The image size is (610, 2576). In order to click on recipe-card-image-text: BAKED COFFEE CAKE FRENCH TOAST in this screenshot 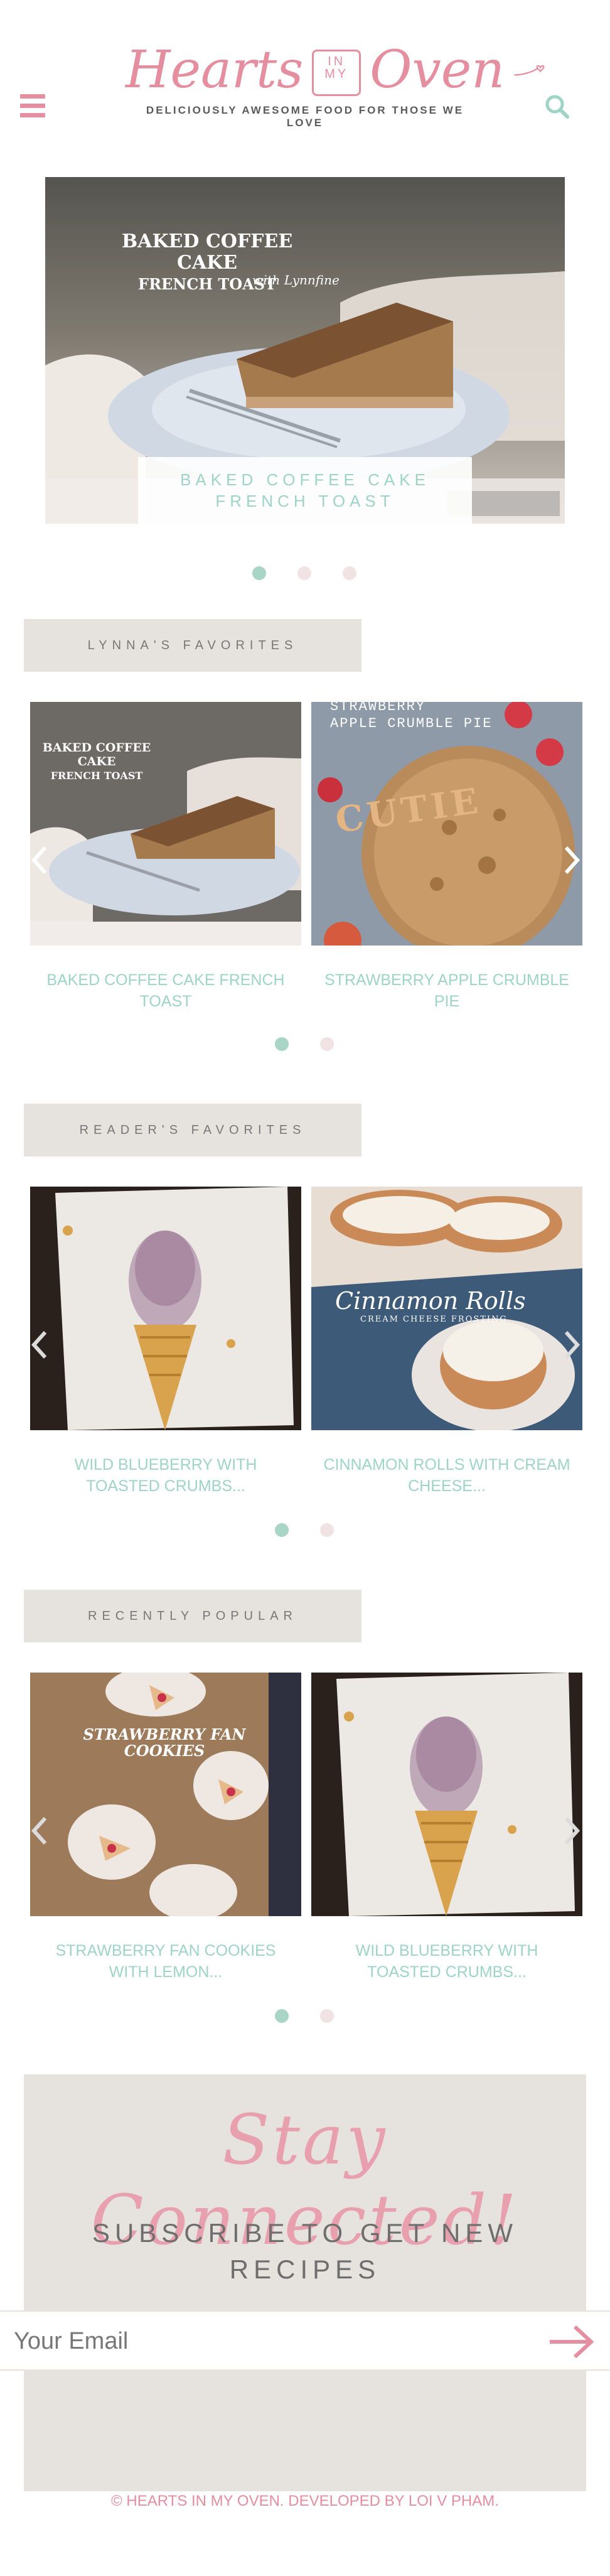, I will do `click(96, 762)`.